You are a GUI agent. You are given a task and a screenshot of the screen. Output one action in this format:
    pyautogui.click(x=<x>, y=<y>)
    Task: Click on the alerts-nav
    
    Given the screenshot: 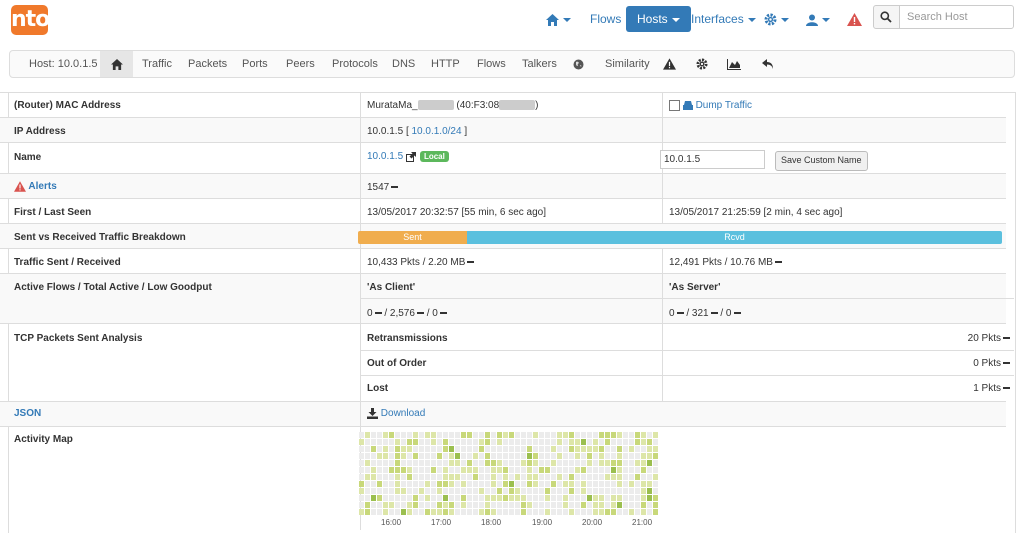 What is the action you would take?
    pyautogui.click(x=854, y=19)
    